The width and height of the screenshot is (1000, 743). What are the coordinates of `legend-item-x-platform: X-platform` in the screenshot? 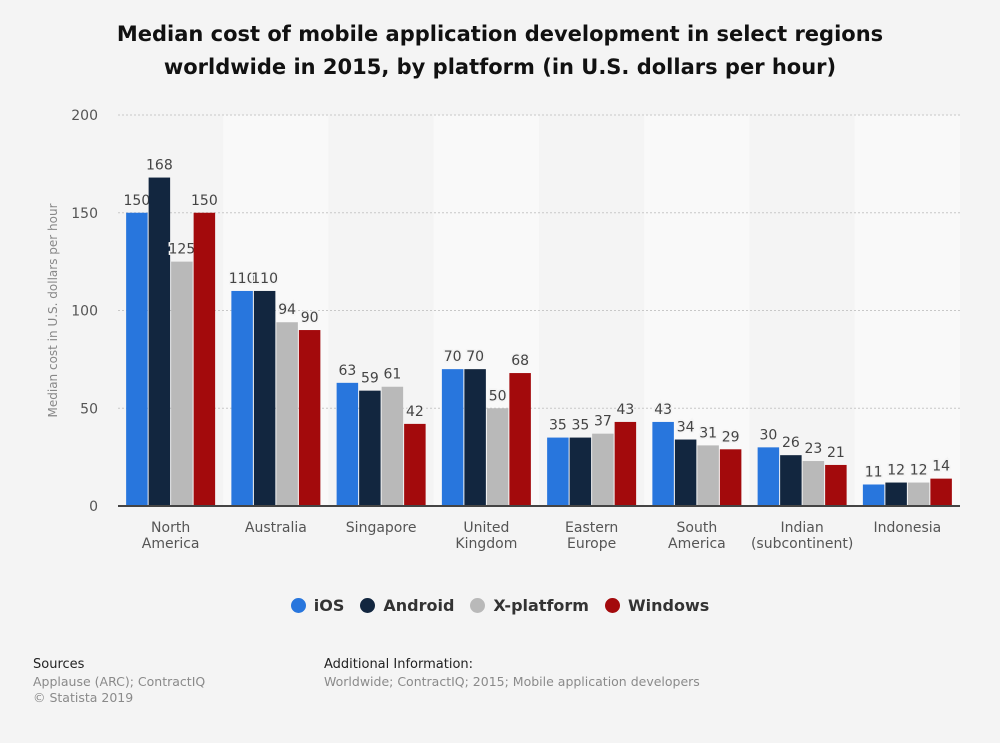 It's located at (529, 605).